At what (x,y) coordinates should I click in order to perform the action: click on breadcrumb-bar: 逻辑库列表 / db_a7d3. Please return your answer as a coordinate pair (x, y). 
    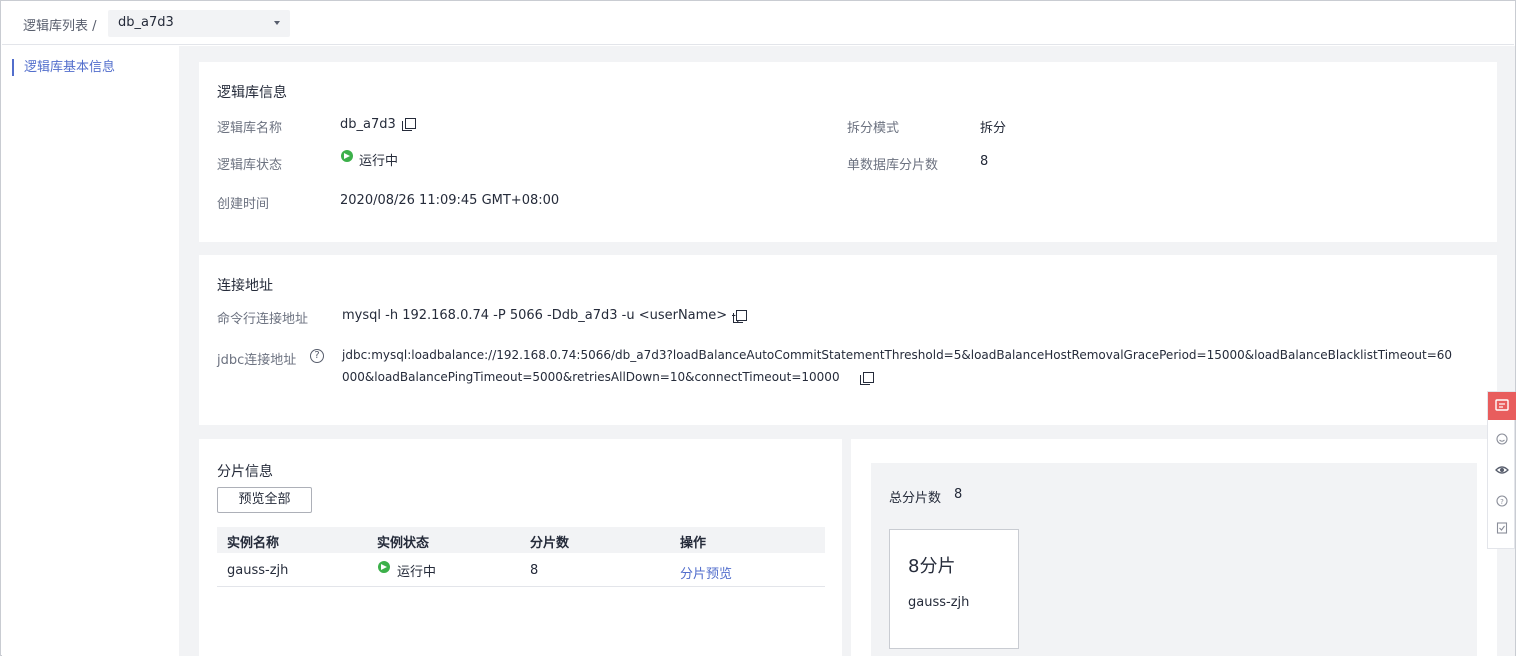
    Looking at the image, I should click on (758, 23).